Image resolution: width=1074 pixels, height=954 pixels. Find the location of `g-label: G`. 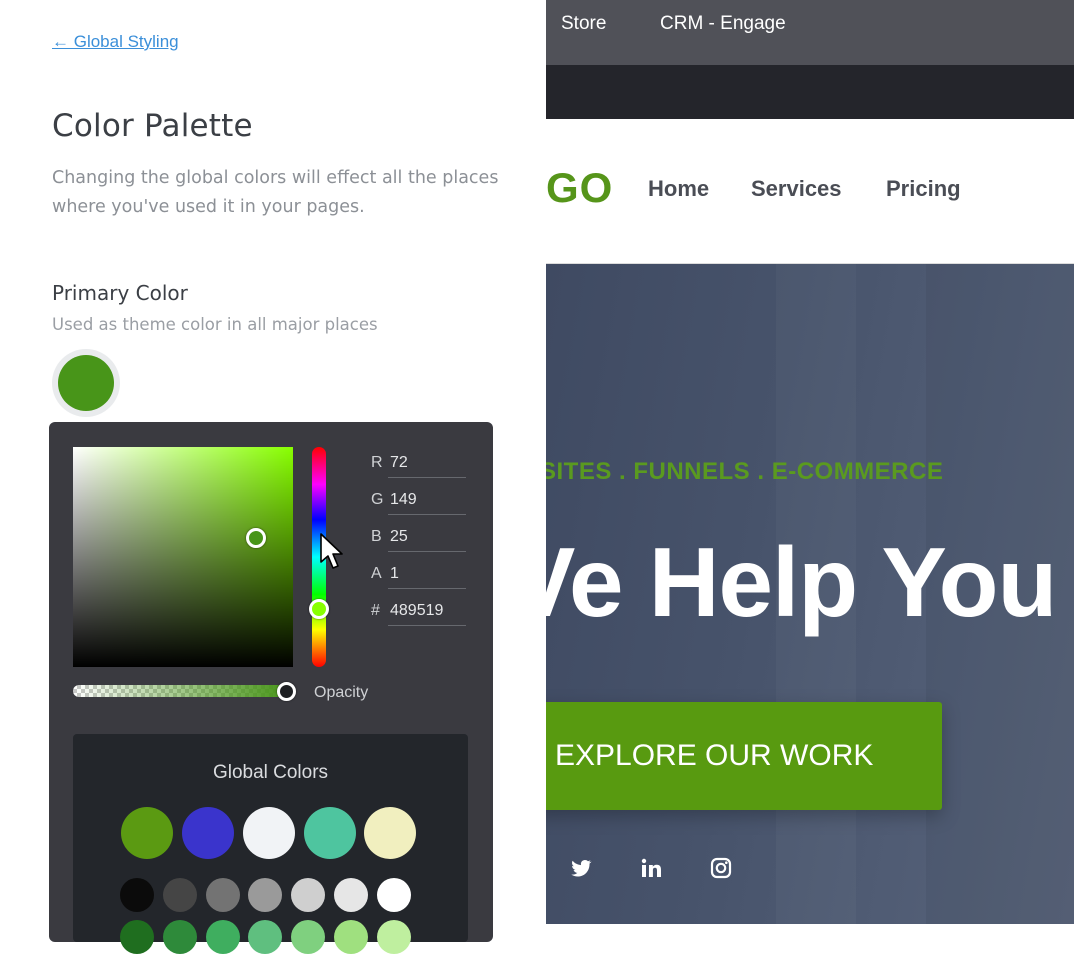

g-label: G is located at coordinates (377, 499).